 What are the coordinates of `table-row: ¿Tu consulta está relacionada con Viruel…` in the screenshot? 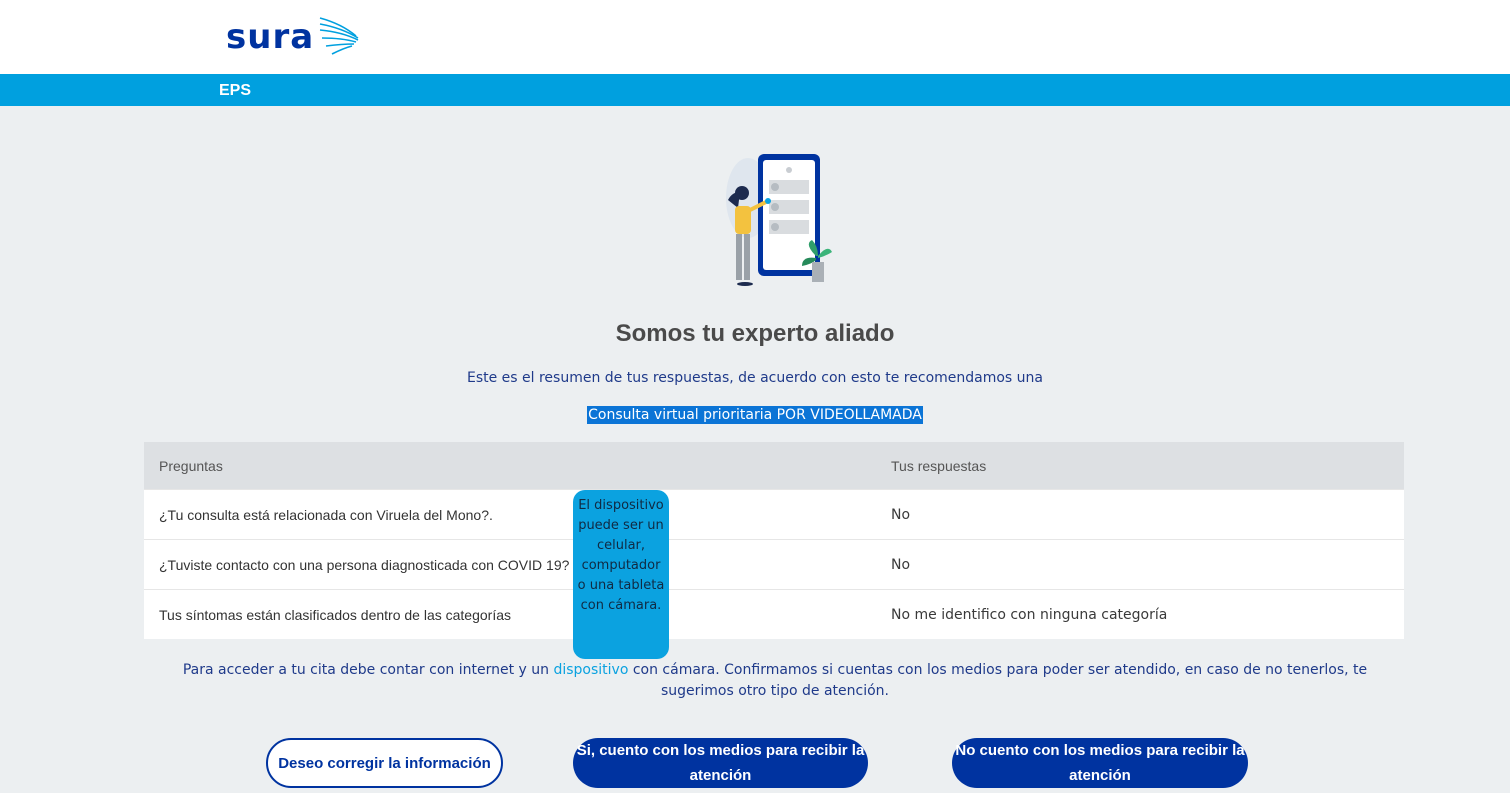 It's located at (774, 514).